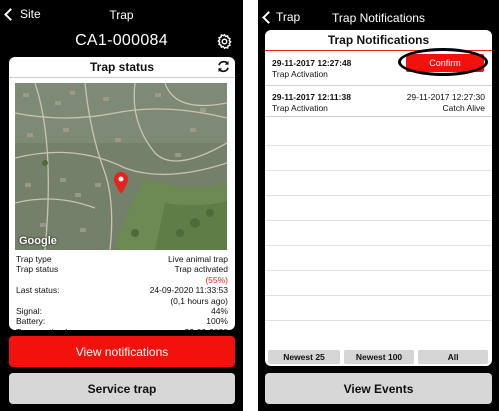 Image resolution: width=499 pixels, height=411 pixels. Describe the element at coordinates (38, 241) in the screenshot. I see `map-attribution: Google` at that location.